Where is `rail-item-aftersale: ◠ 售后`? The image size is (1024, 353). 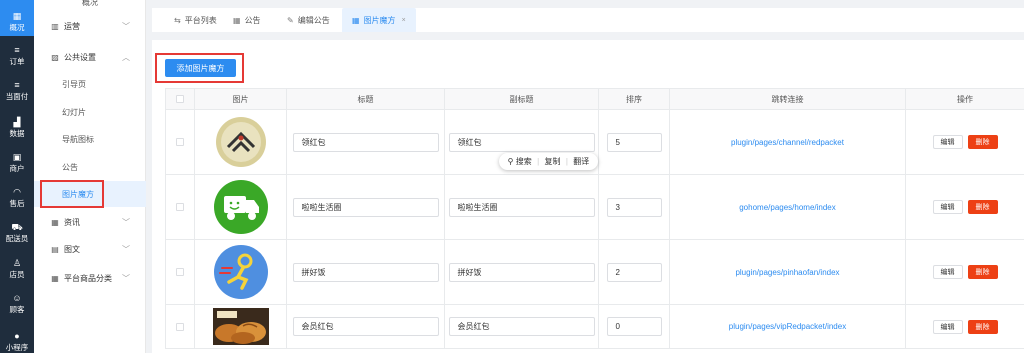 rail-item-aftersale: ◠ 售后 is located at coordinates (17, 198).